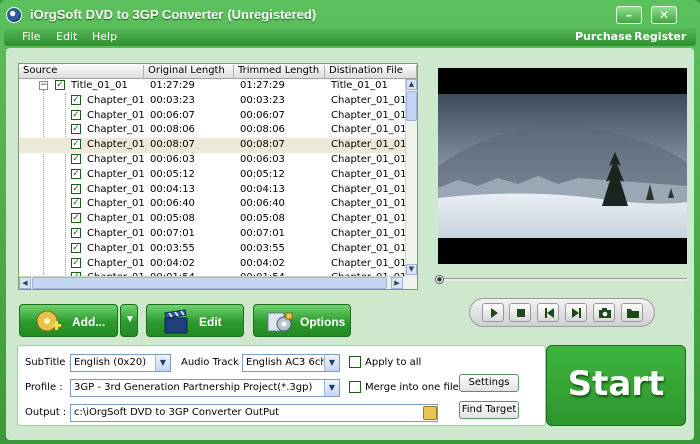 The image size is (700, 444). Describe the element at coordinates (493, 312) in the screenshot. I see `play-button` at that location.